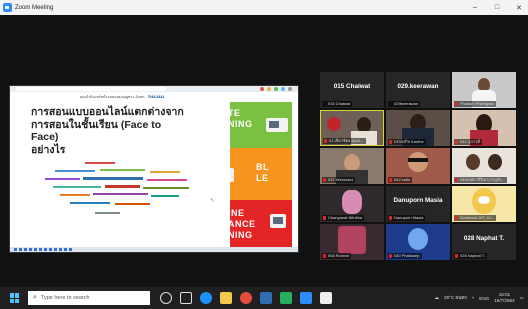 This screenshot has height=309, width=528. What do you see at coordinates (278, 221) in the screenshot?
I see `person-illustration-icon` at bounding box center [278, 221].